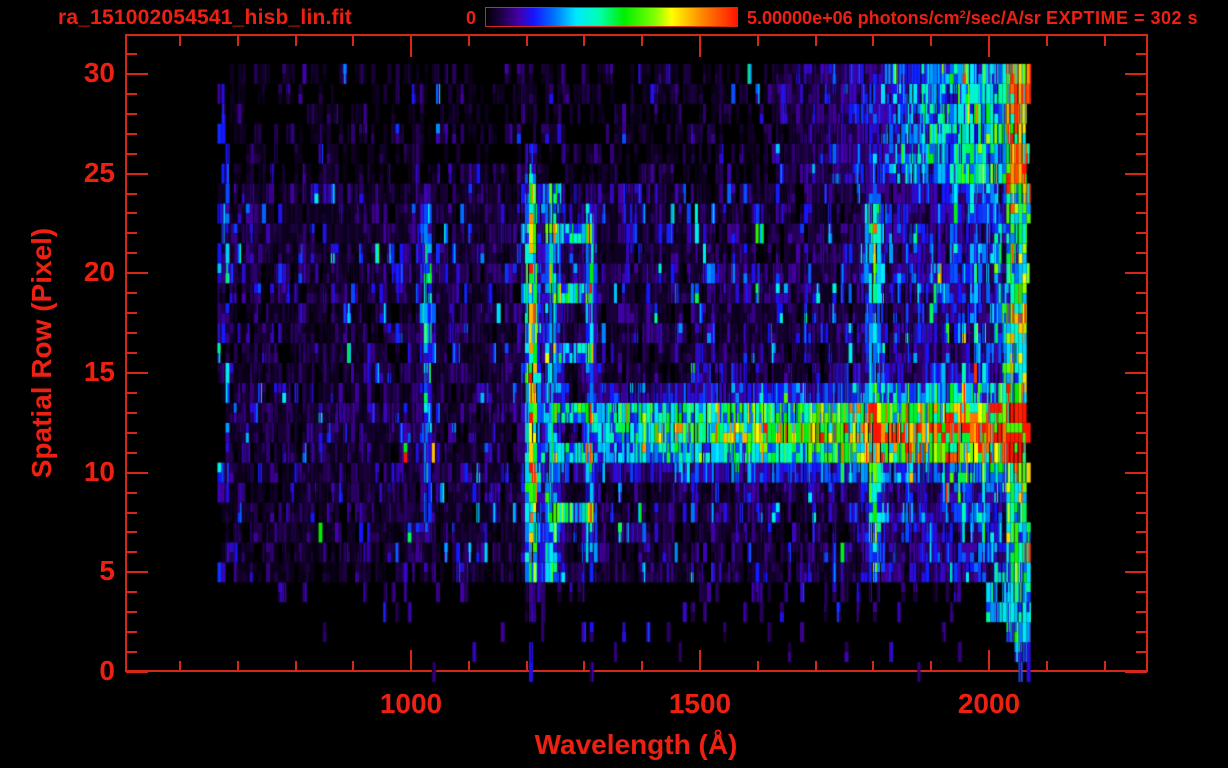 This screenshot has width=1228, height=768. What do you see at coordinates (611, 17) in the screenshot?
I see `colorbar-gradient` at bounding box center [611, 17].